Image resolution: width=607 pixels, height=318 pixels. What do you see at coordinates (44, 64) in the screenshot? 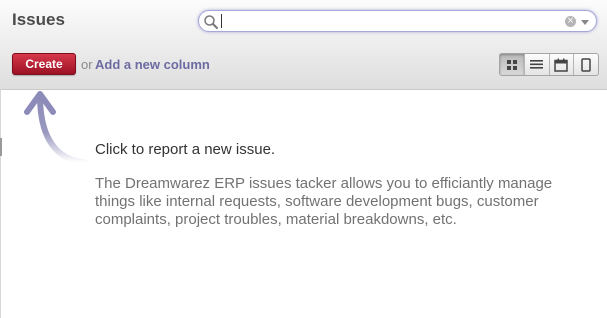
I see `create-button: Create` at bounding box center [44, 64].